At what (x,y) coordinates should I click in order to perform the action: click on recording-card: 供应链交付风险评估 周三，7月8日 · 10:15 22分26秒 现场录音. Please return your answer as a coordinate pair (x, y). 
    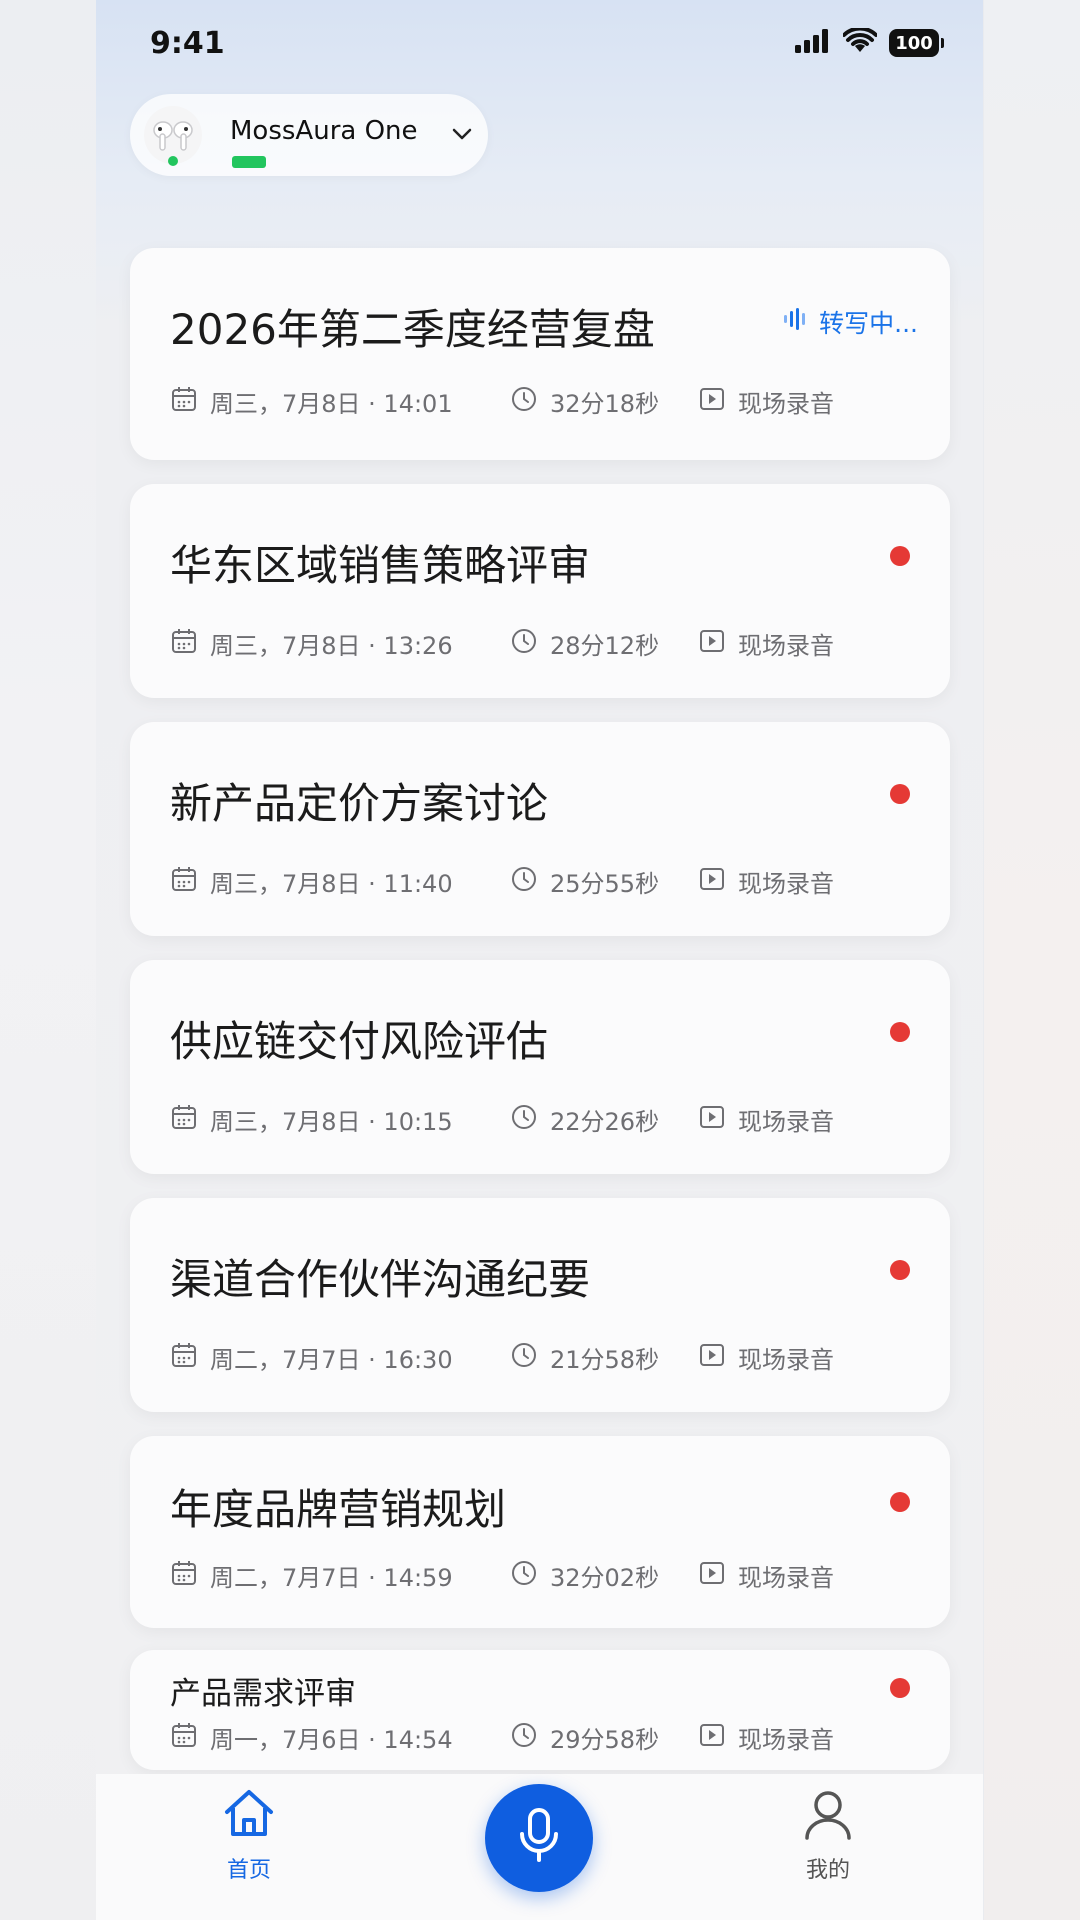
    Looking at the image, I should click on (540, 1067).